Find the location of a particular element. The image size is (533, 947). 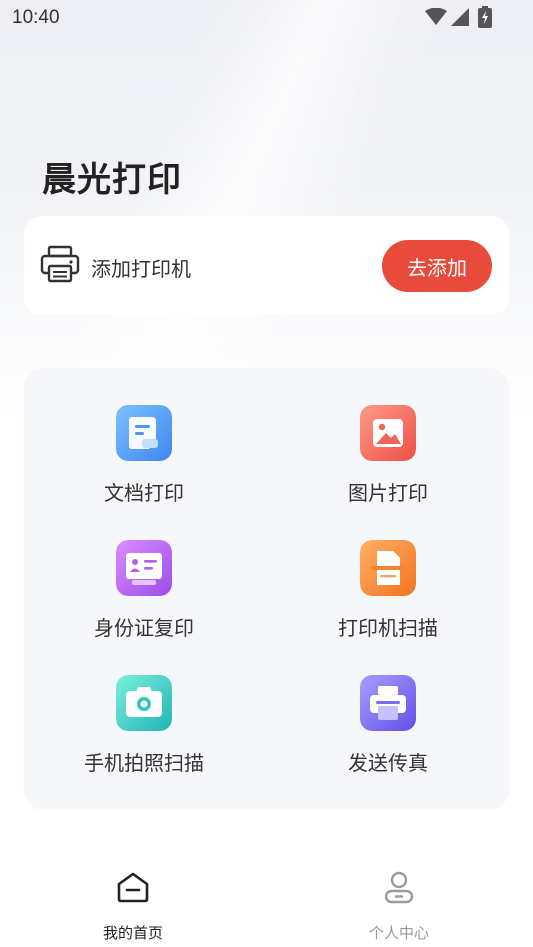

feature-label: 发送传真 is located at coordinates (388, 763).